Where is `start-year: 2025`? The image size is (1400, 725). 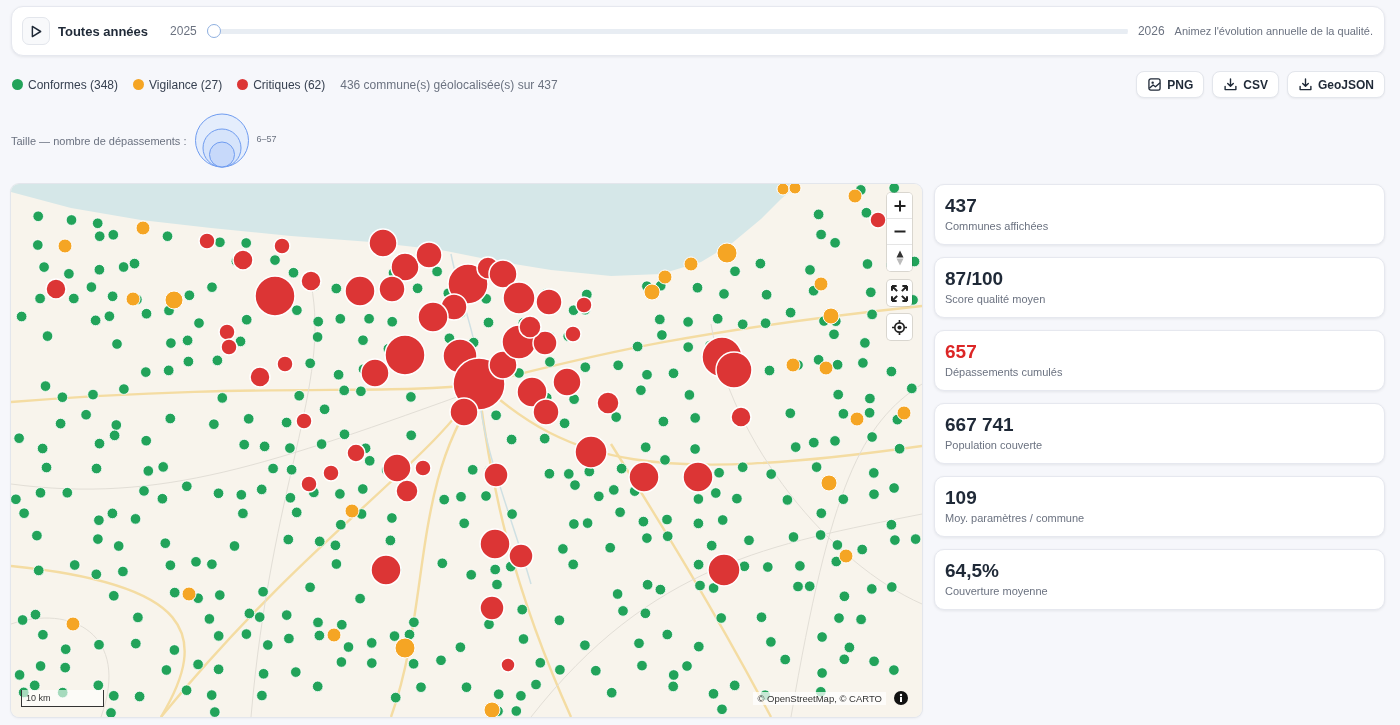
start-year: 2025 is located at coordinates (183, 31).